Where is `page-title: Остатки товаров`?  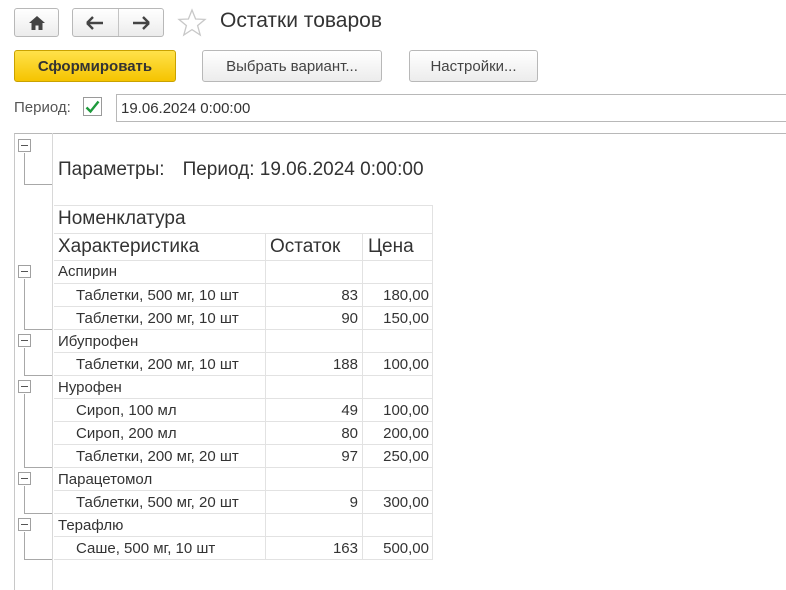
page-title: Остатки товаров is located at coordinates (301, 20).